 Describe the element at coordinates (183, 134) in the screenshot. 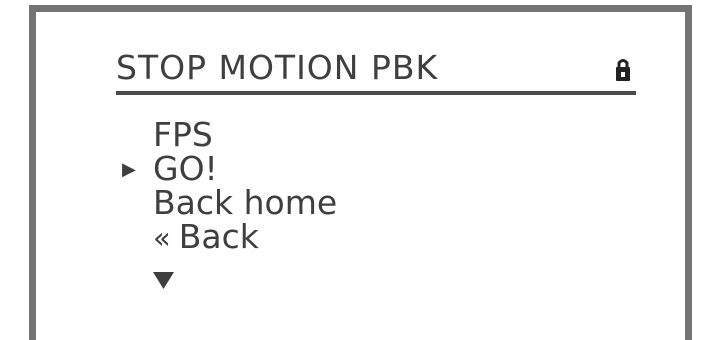

I see `menu-item-label: FPS` at that location.